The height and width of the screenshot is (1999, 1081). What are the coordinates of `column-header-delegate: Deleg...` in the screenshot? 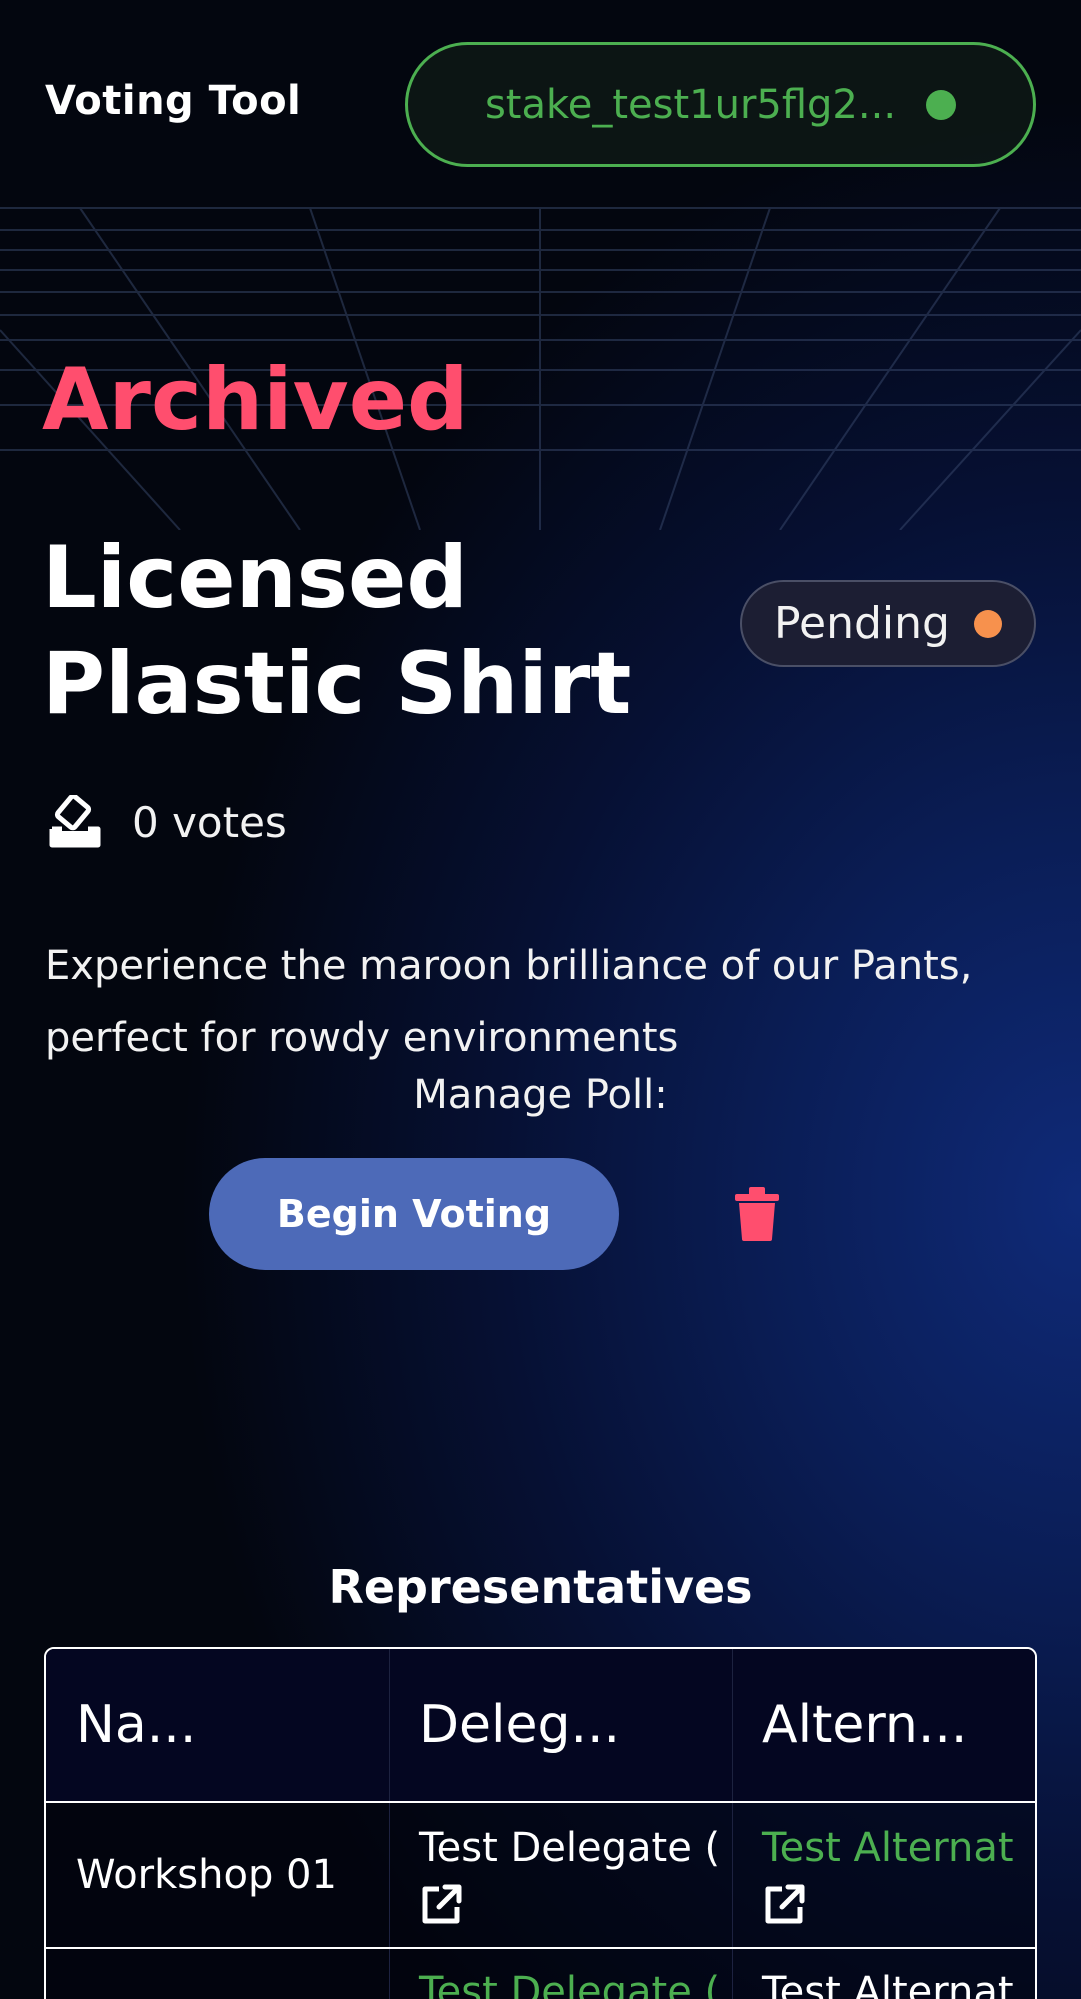 It's located at (560, 1725).